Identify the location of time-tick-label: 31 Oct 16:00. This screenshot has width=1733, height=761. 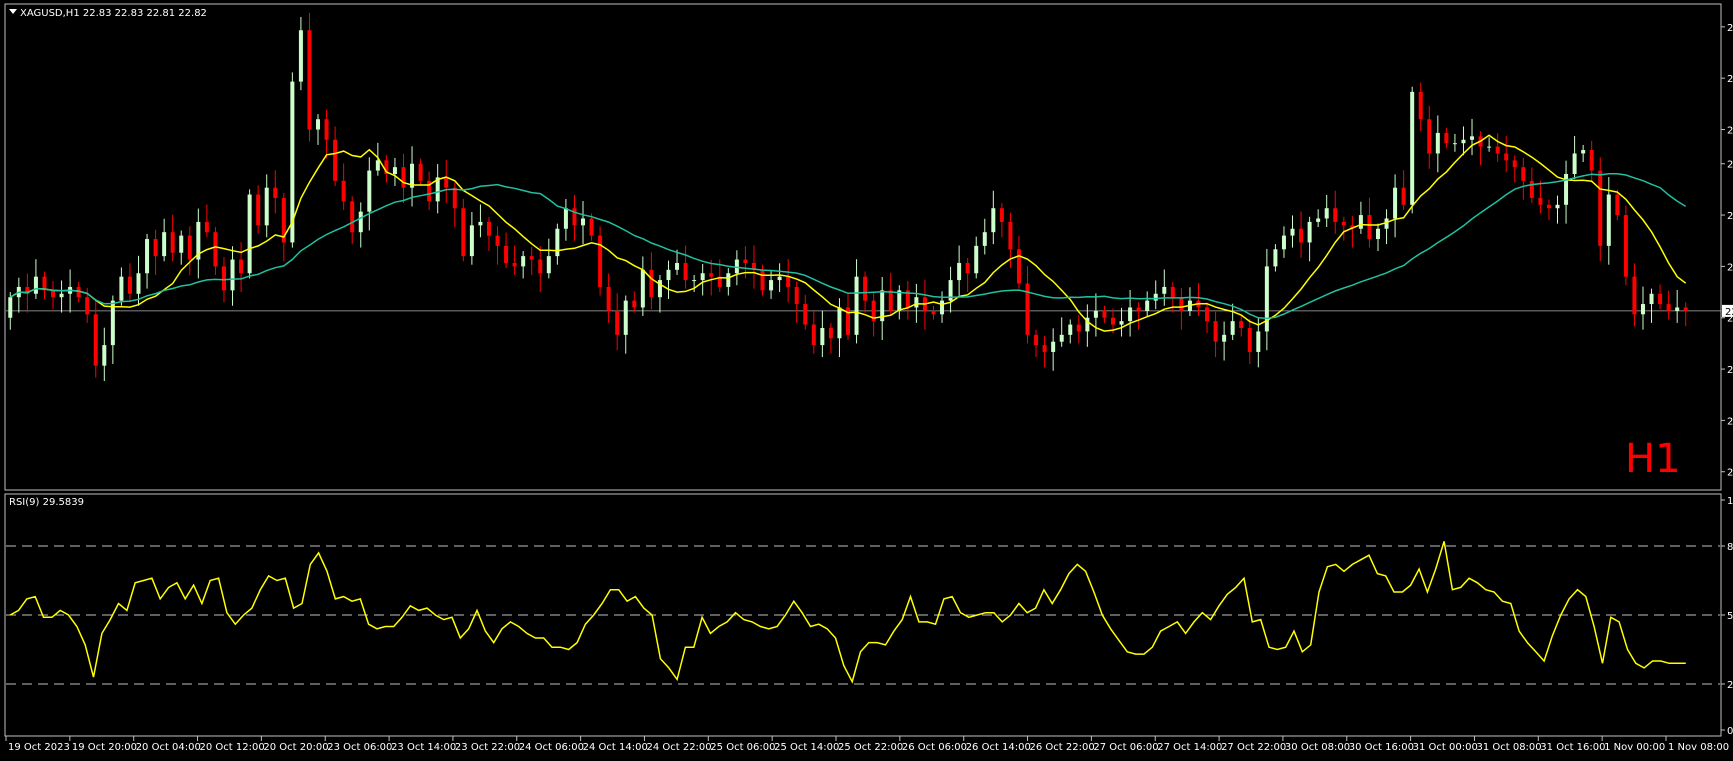
(1572, 747).